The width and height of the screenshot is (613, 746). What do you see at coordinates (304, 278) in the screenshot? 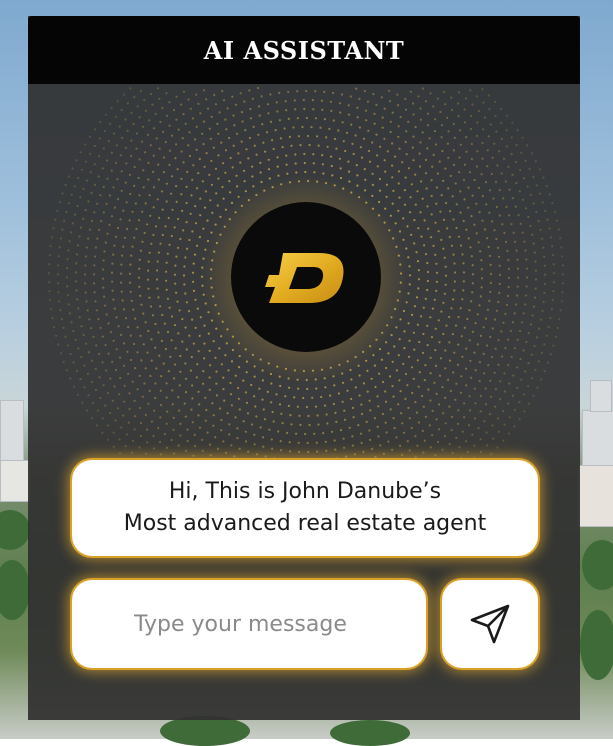
I see `danube-d-glyph` at bounding box center [304, 278].